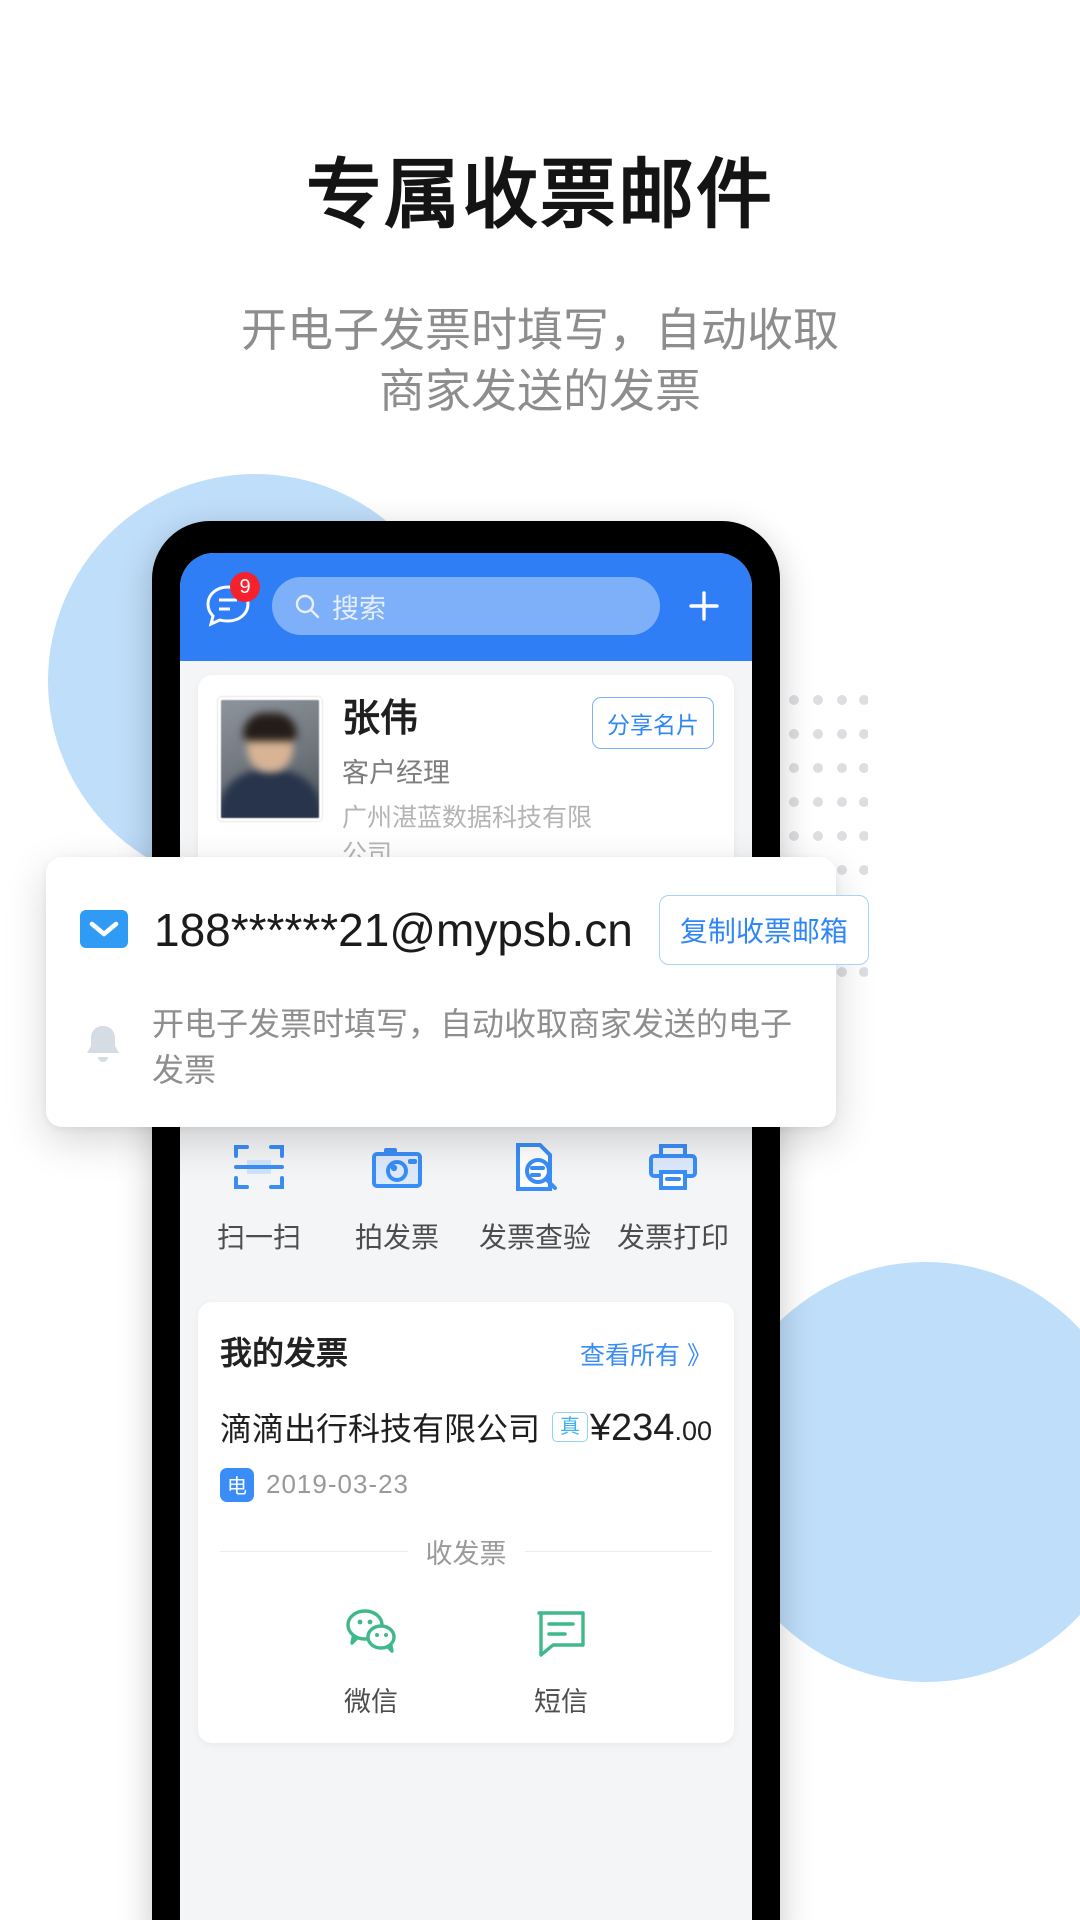  I want to click on page-title: 专属收票邮件, so click(540, 195).